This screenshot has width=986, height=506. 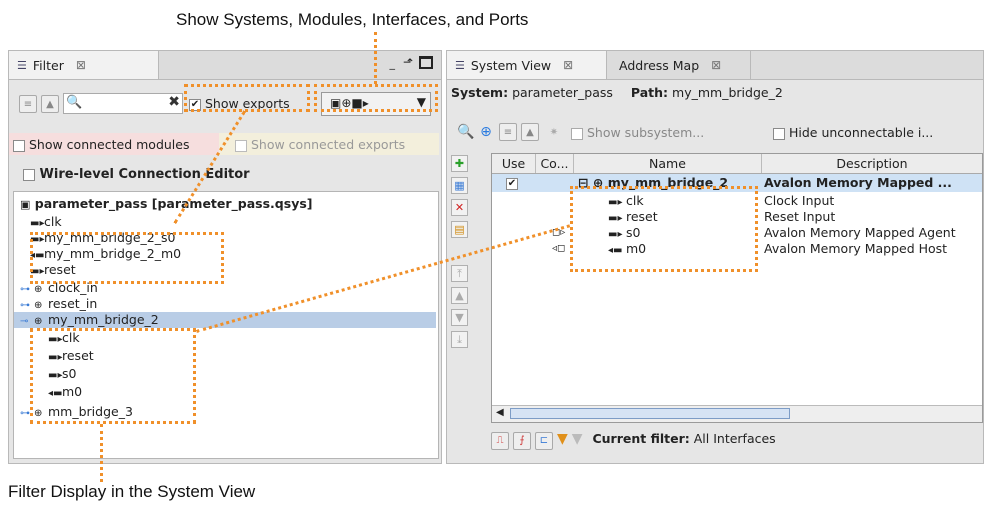 What do you see at coordinates (123, 103) in the screenshot?
I see `filter-search-input: 🔍 ✖` at bounding box center [123, 103].